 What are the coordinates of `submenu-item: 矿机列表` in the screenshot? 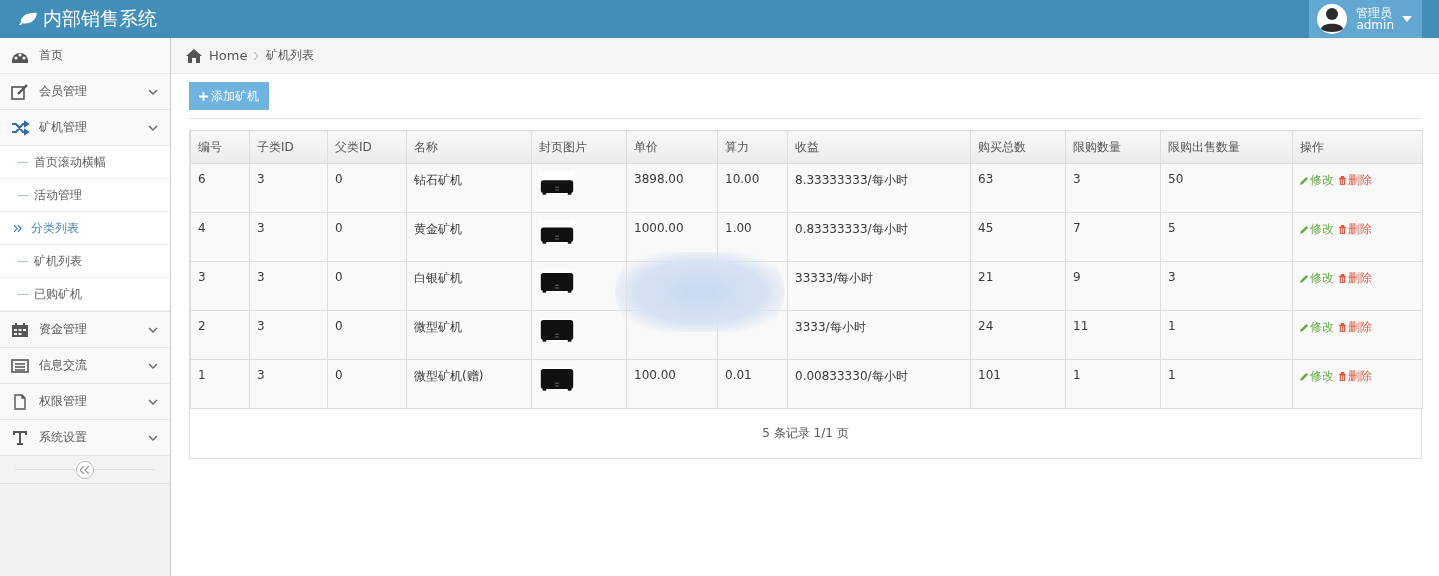 It's located at (85, 261).